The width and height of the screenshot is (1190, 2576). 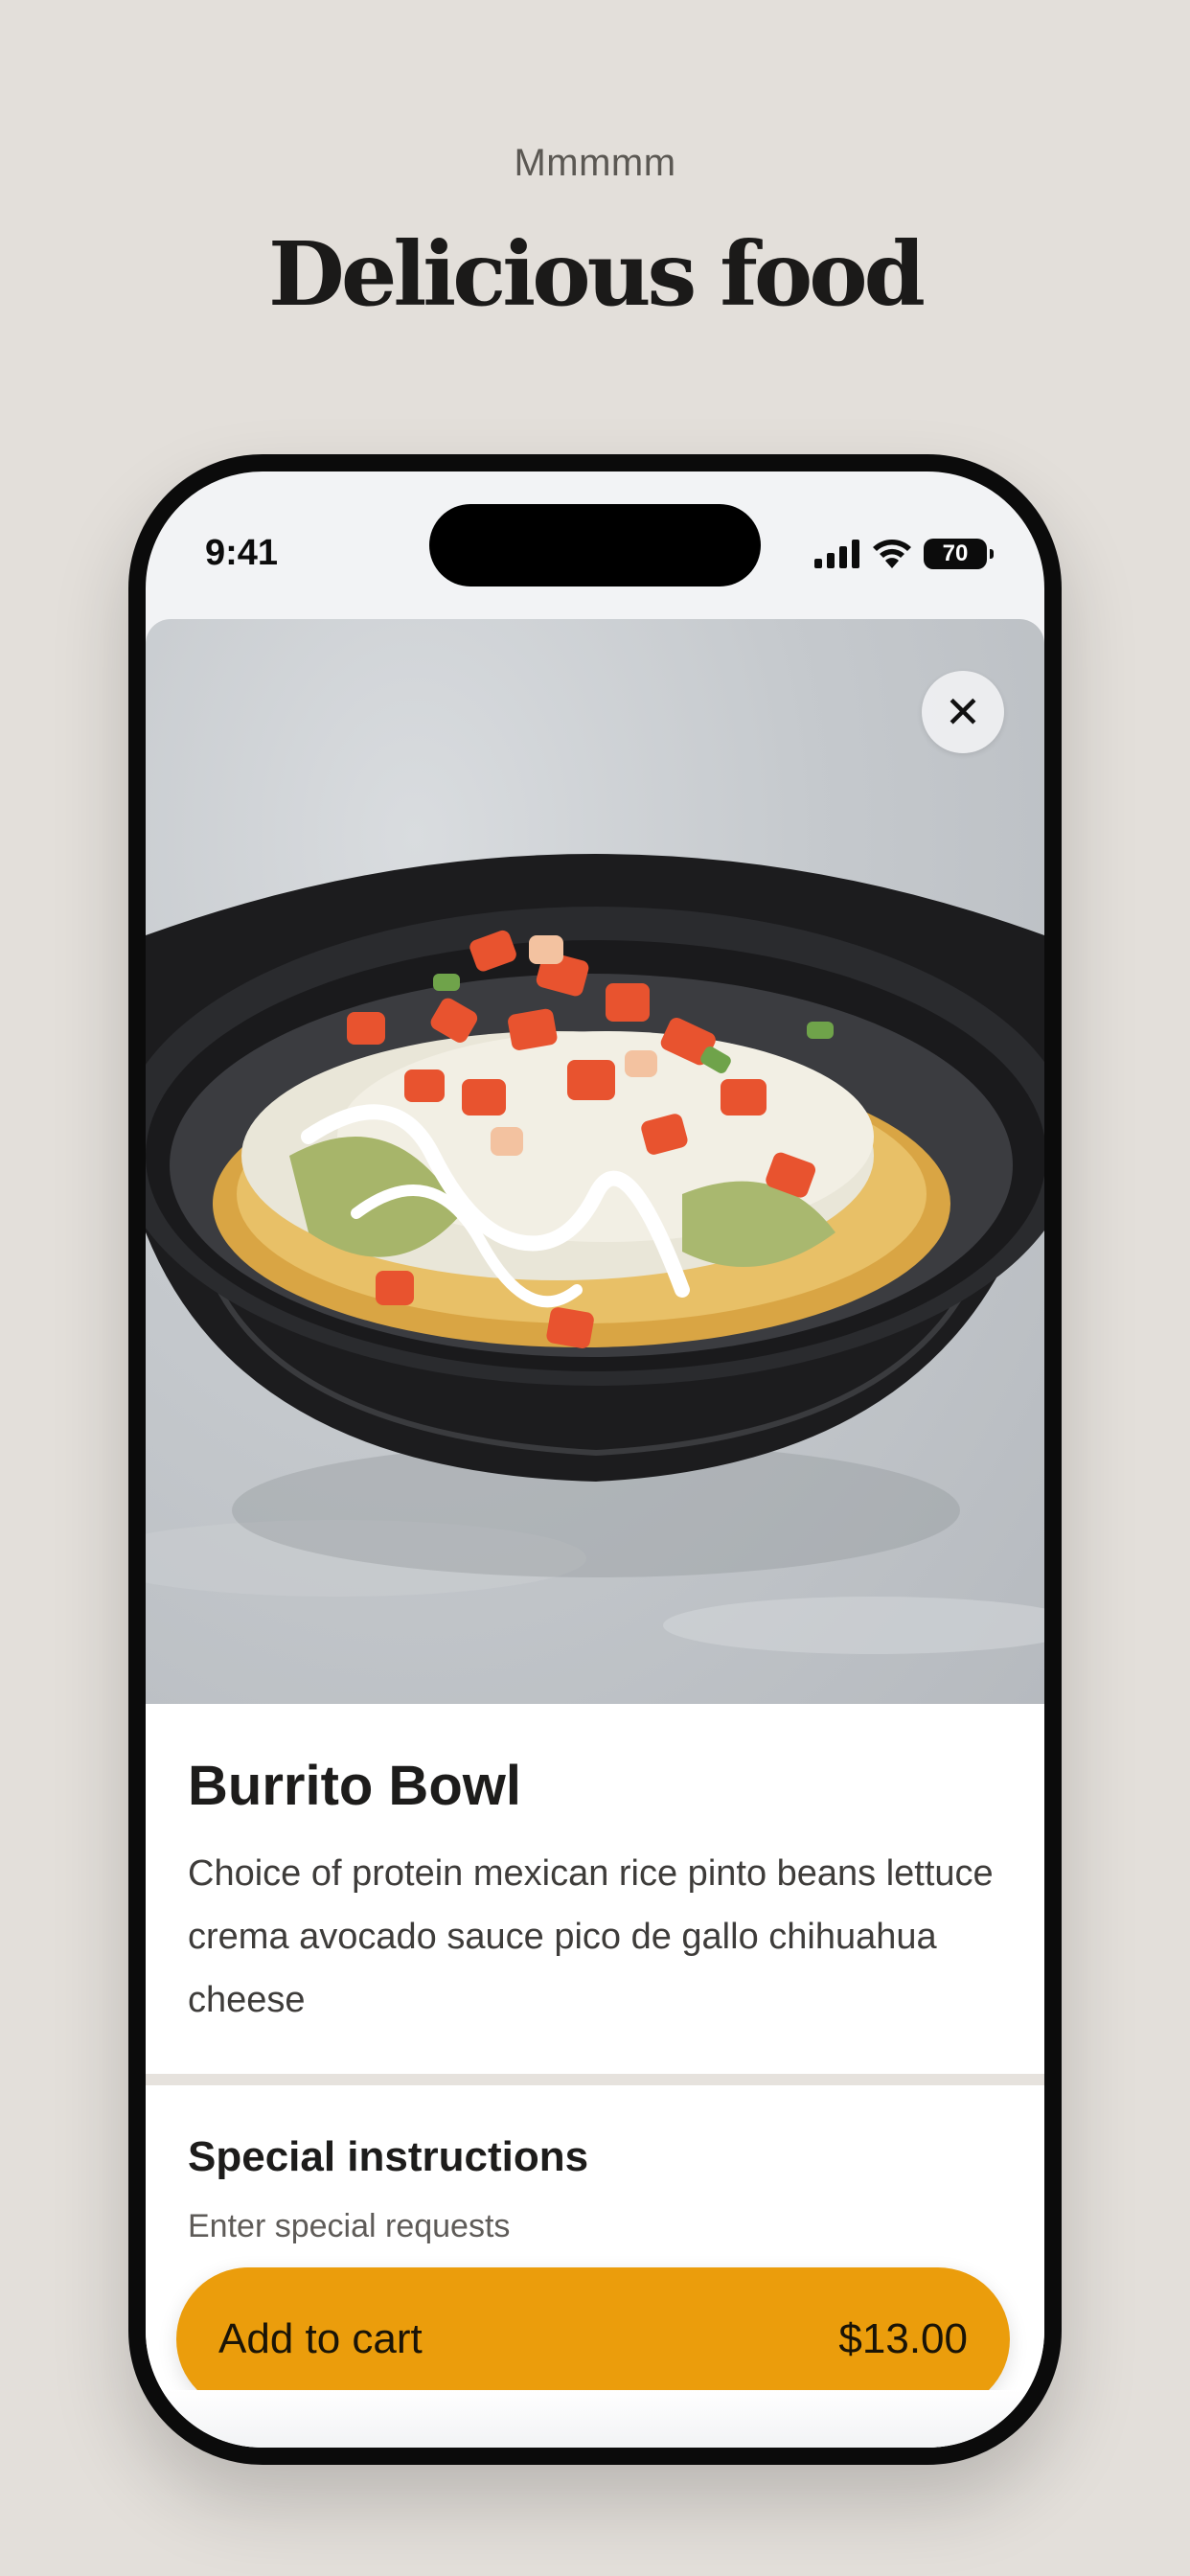 I want to click on close-icon: ✕, so click(x=963, y=712).